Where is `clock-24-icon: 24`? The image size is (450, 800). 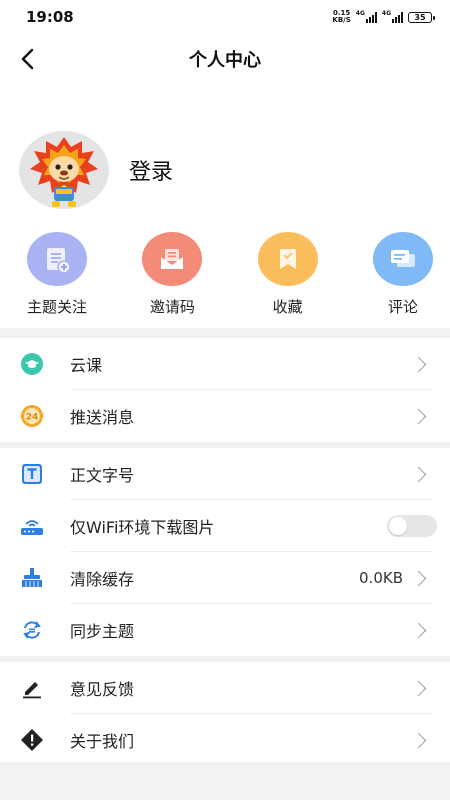 clock-24-icon: 24 is located at coordinates (32, 416).